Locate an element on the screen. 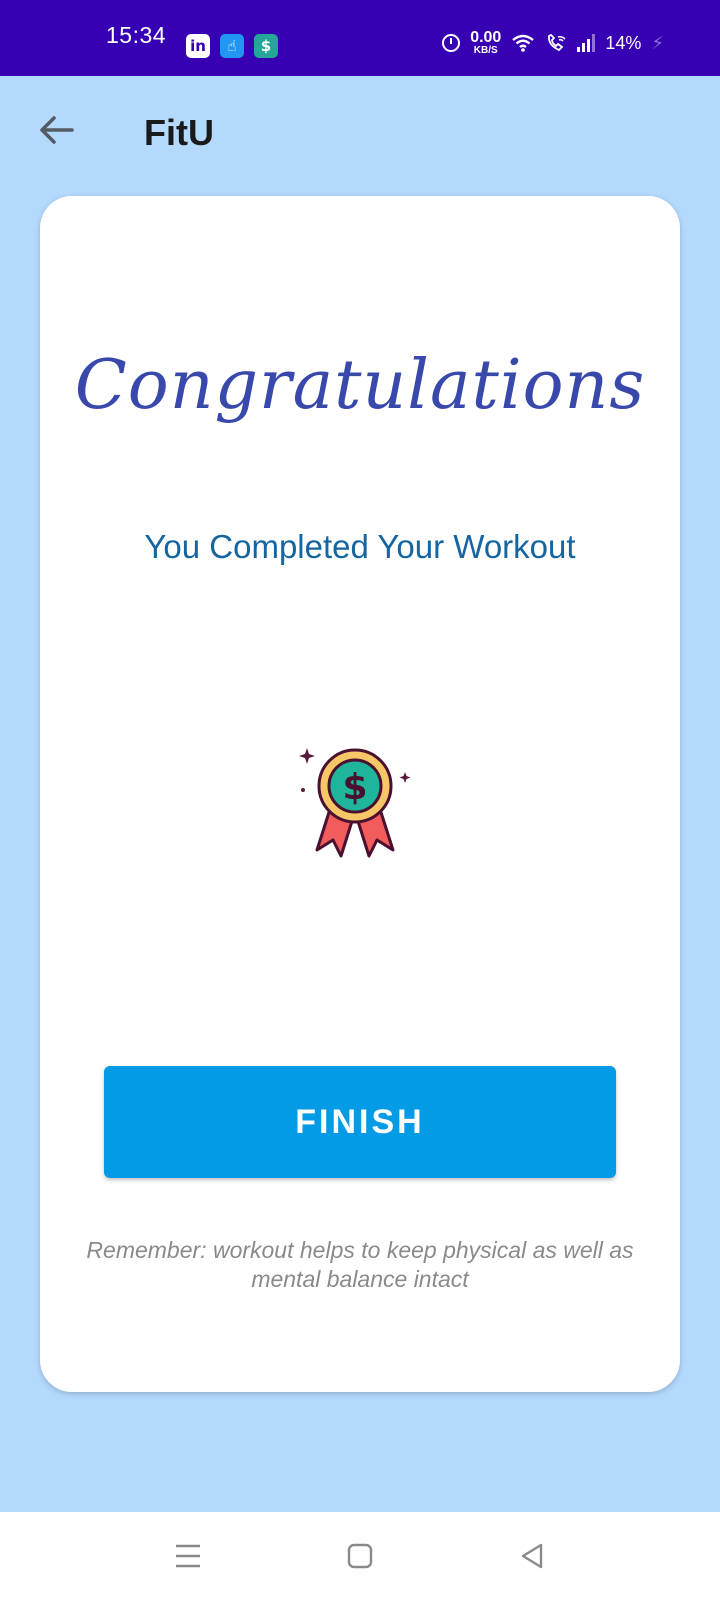  home-button is located at coordinates (360, 1556).